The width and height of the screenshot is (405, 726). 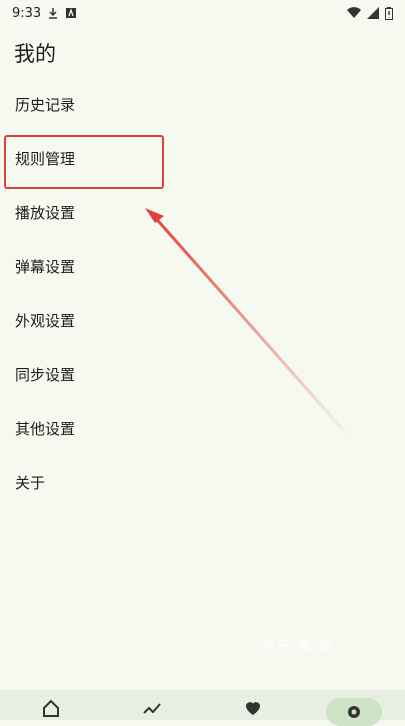 What do you see at coordinates (202, 267) in the screenshot?
I see `menu-item-danmaku: 弹幕设置` at bounding box center [202, 267].